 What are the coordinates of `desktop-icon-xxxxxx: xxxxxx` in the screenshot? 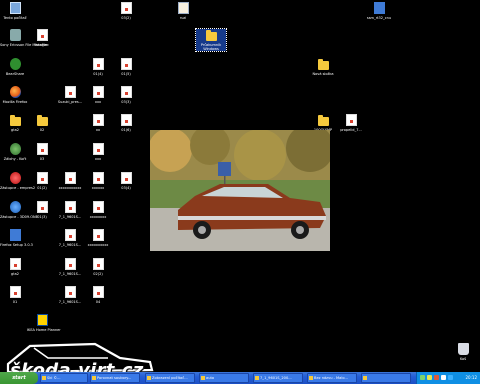 It's located at (98, 181).